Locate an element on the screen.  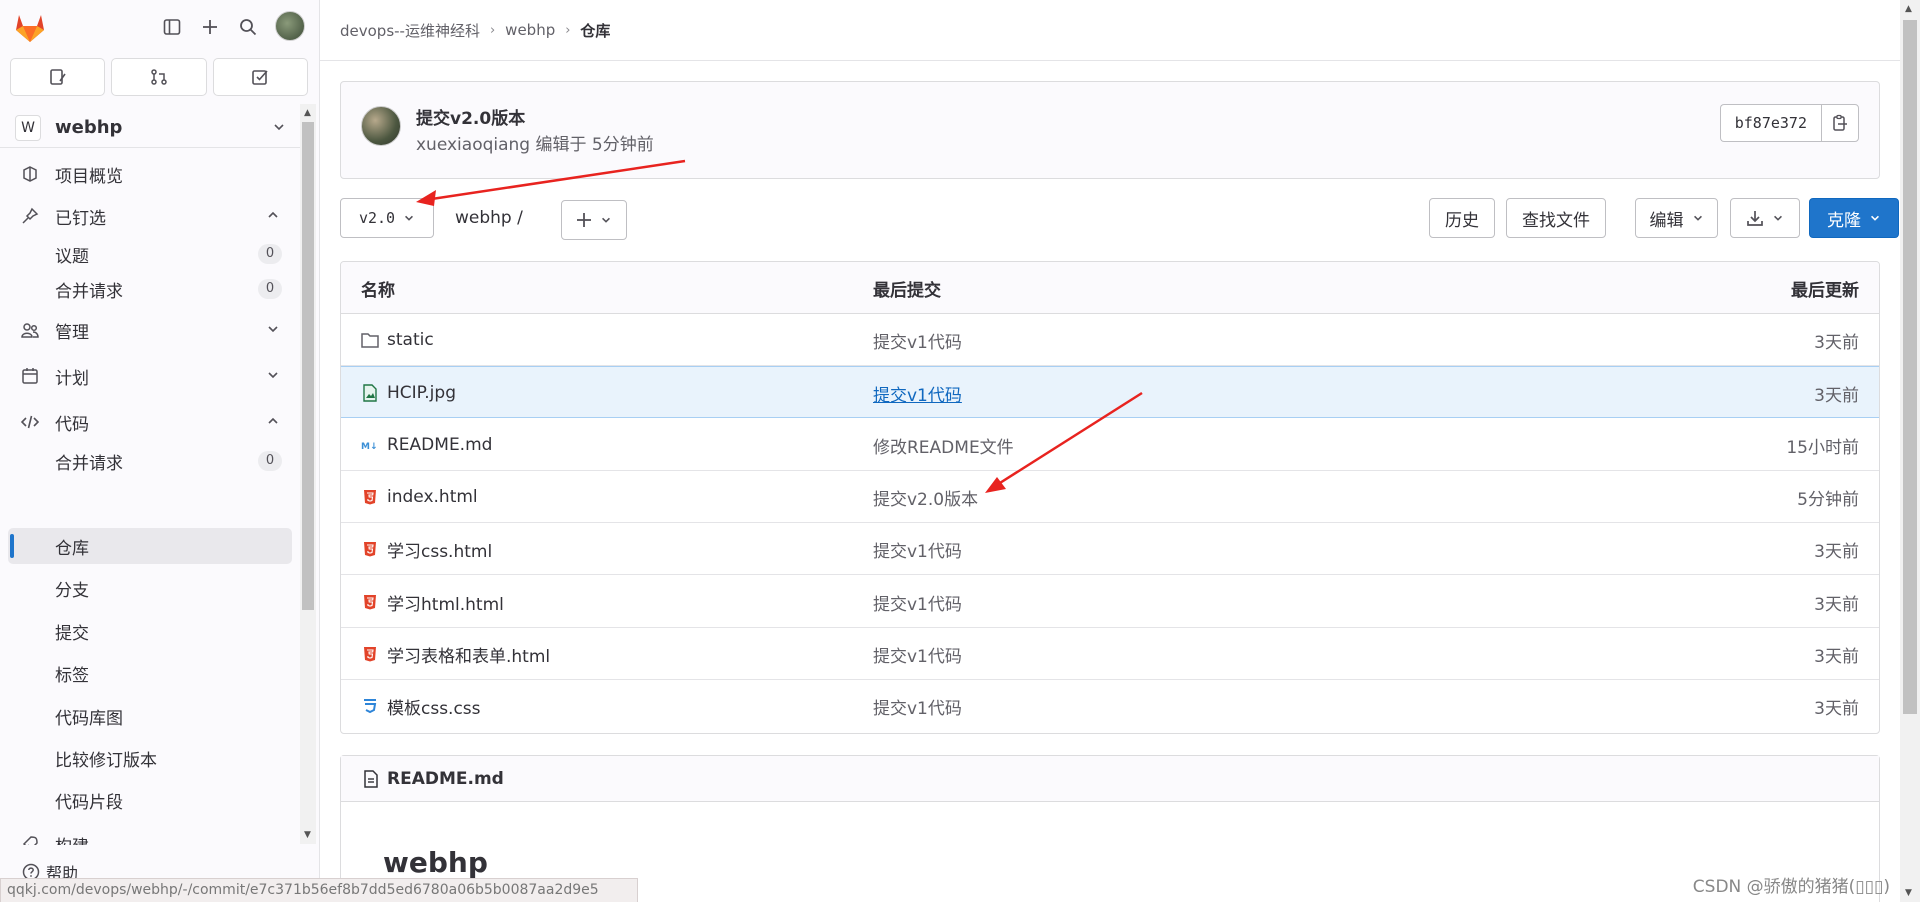
nav-code: 代码 is located at coordinates (150, 422).